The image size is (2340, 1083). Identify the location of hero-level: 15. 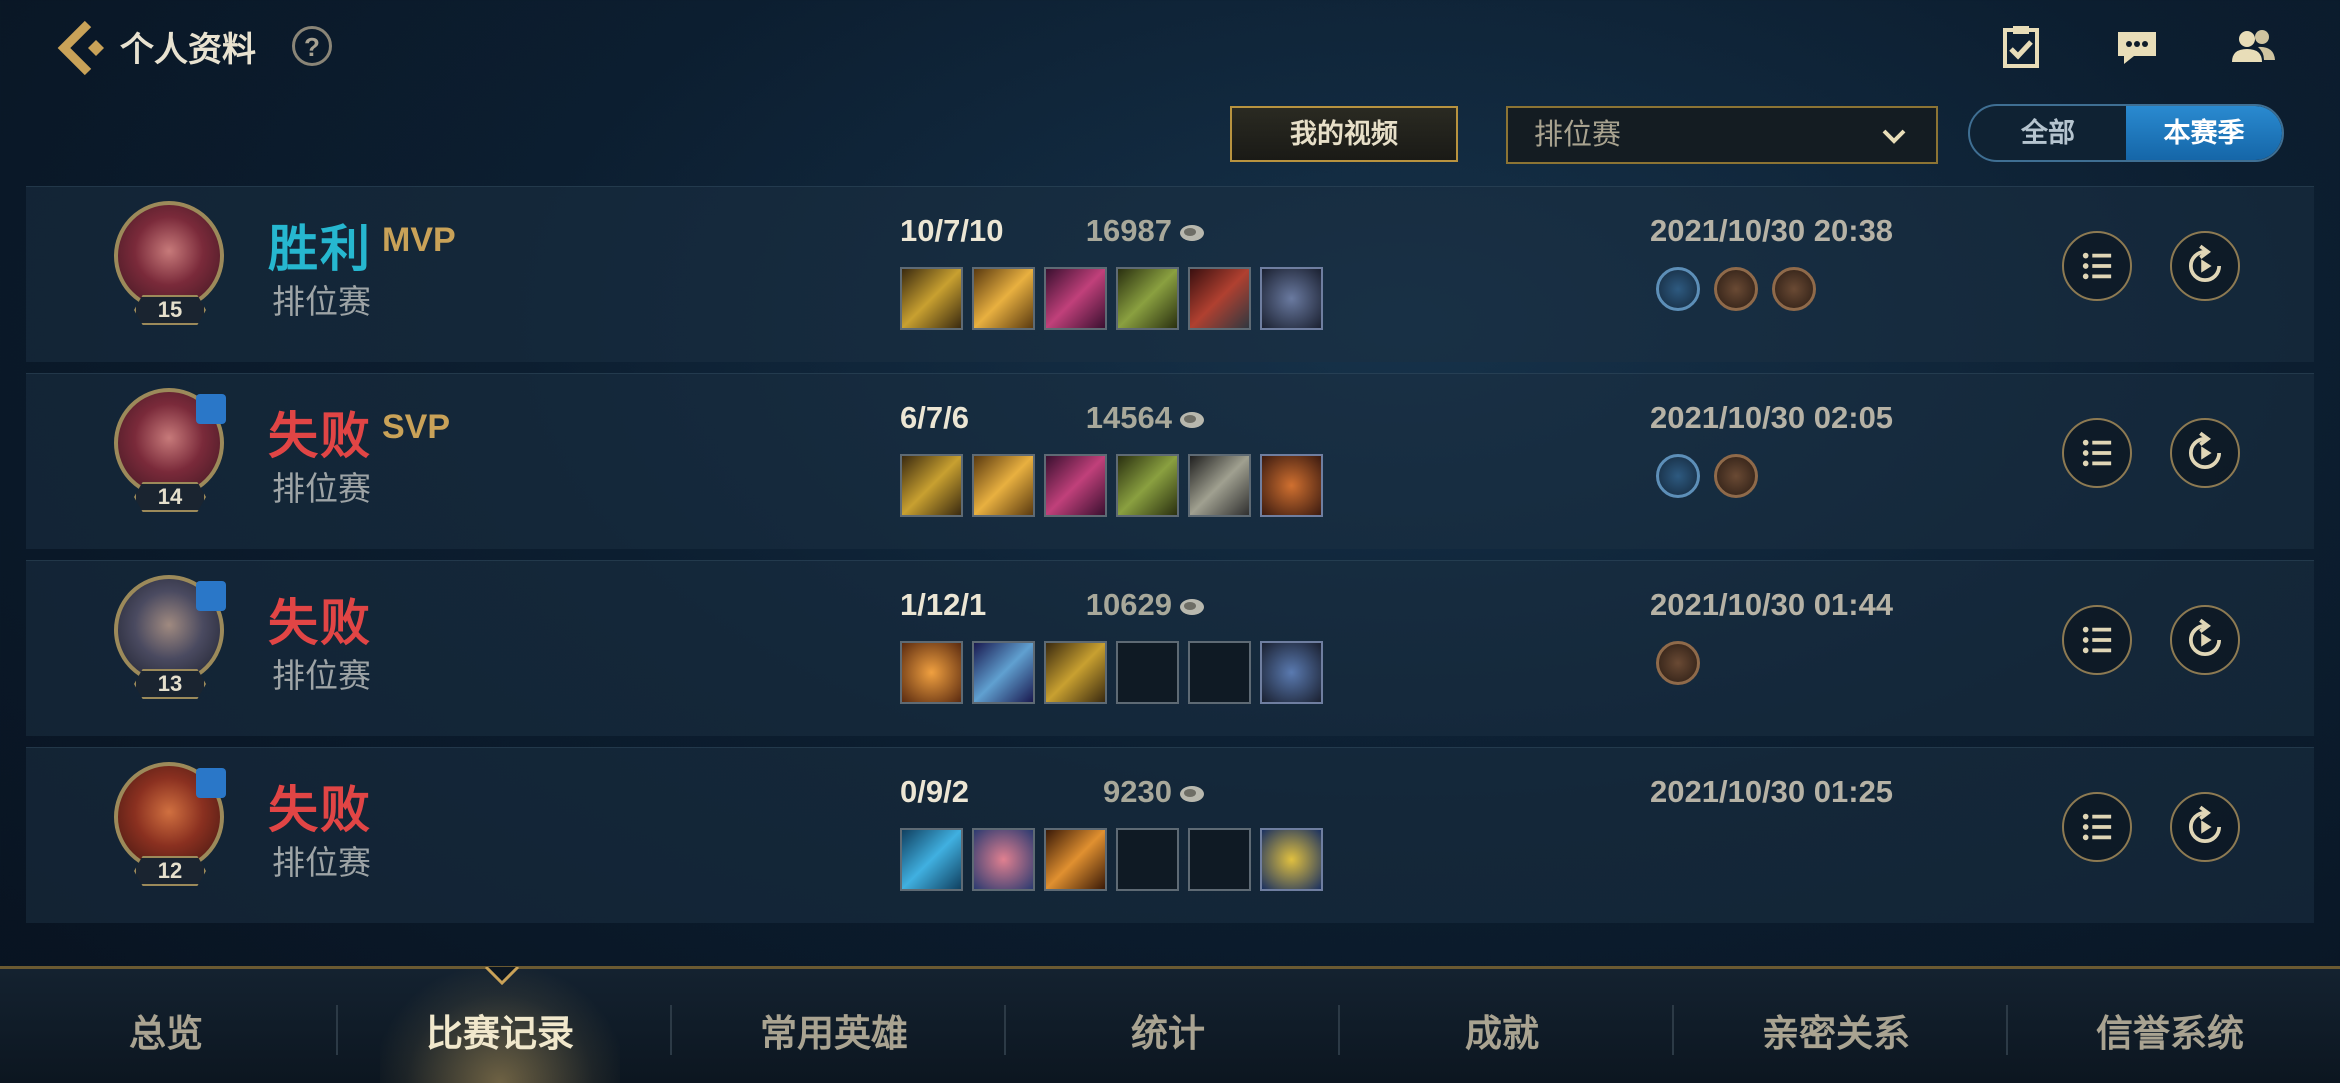
(170, 310).